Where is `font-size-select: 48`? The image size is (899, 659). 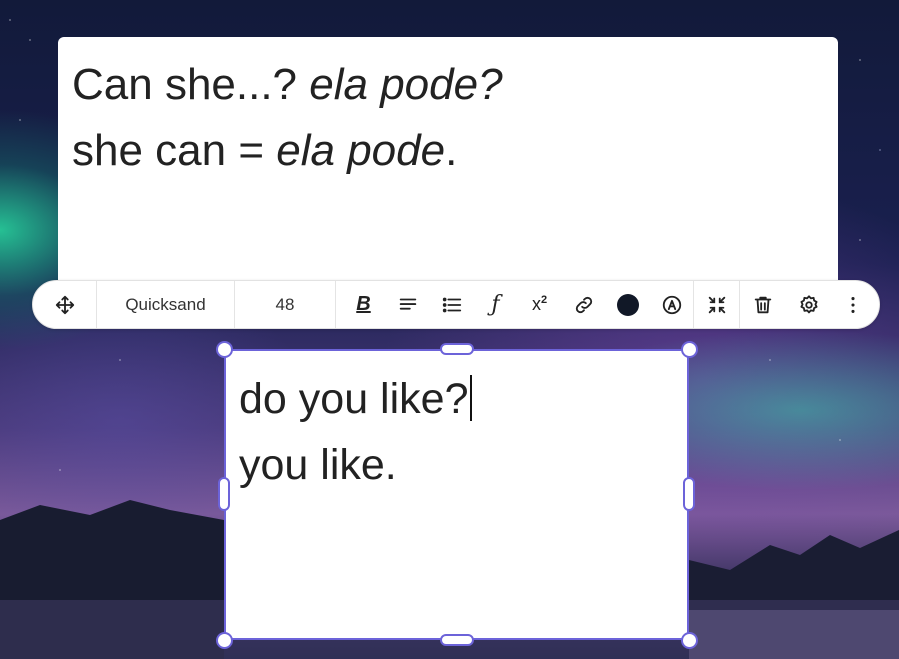
font-size-select: 48 is located at coordinates (285, 304).